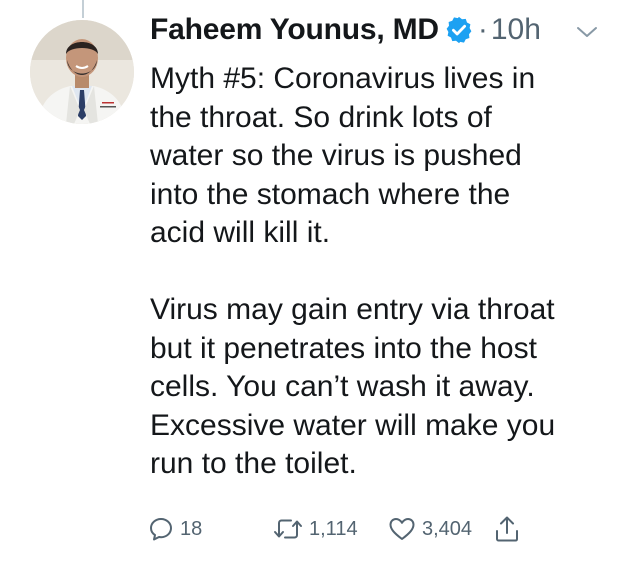 This screenshot has height=564, width=620. What do you see at coordinates (516, 30) in the screenshot?
I see `timestamp: 10h` at bounding box center [516, 30].